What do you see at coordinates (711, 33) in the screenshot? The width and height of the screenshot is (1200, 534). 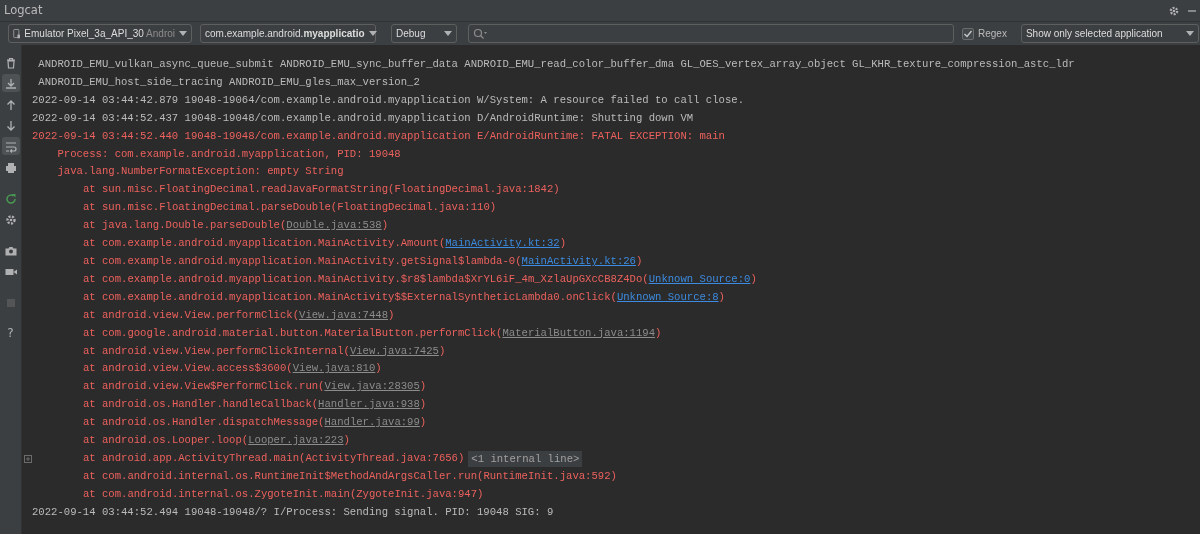 I see `search-field` at bounding box center [711, 33].